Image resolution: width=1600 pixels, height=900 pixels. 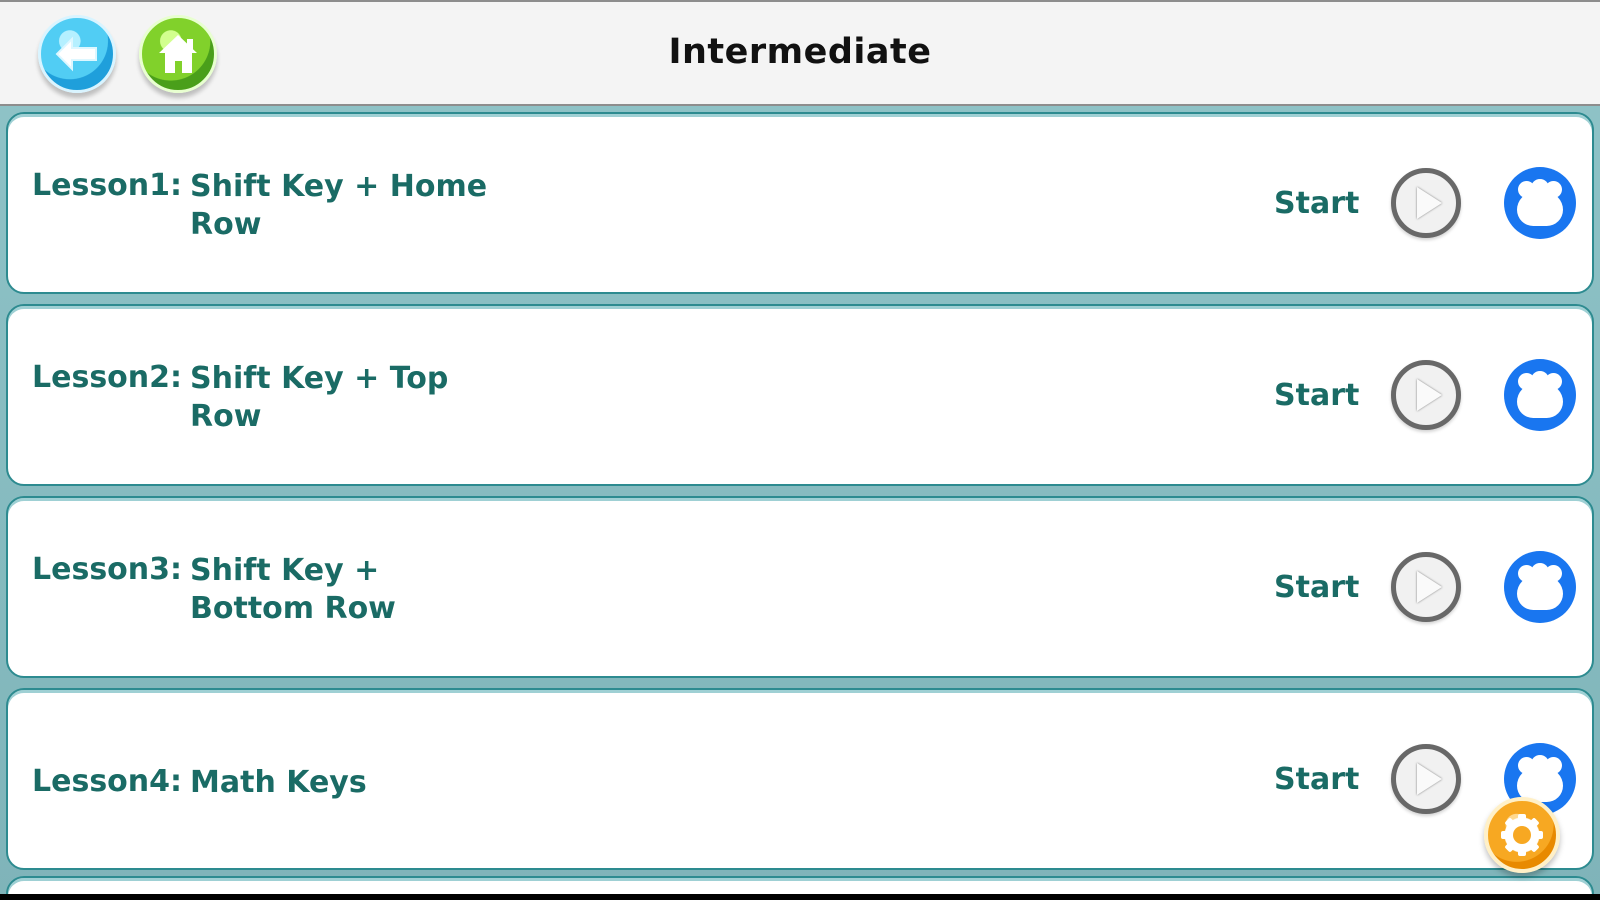 What do you see at coordinates (339, 205) in the screenshot?
I see `lesson-title: Shift Key + Home Row` at bounding box center [339, 205].